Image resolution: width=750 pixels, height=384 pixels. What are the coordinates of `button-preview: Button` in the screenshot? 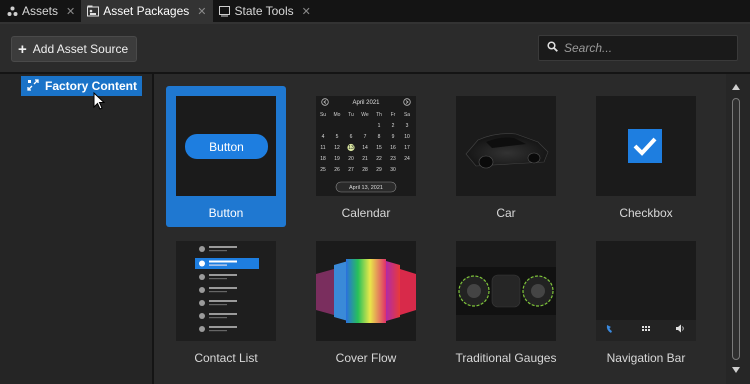 It's located at (226, 146).